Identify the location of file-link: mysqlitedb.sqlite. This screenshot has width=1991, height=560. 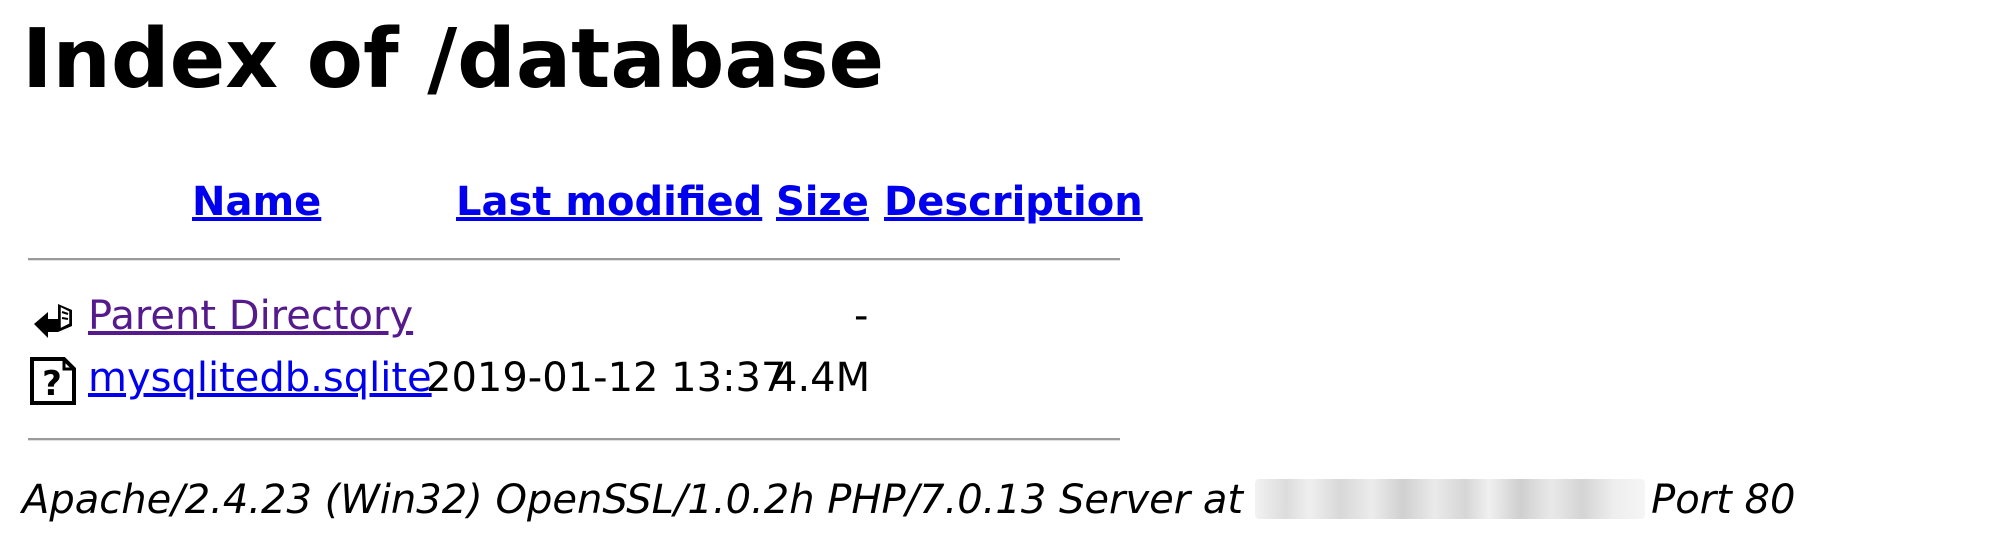
(260, 378).